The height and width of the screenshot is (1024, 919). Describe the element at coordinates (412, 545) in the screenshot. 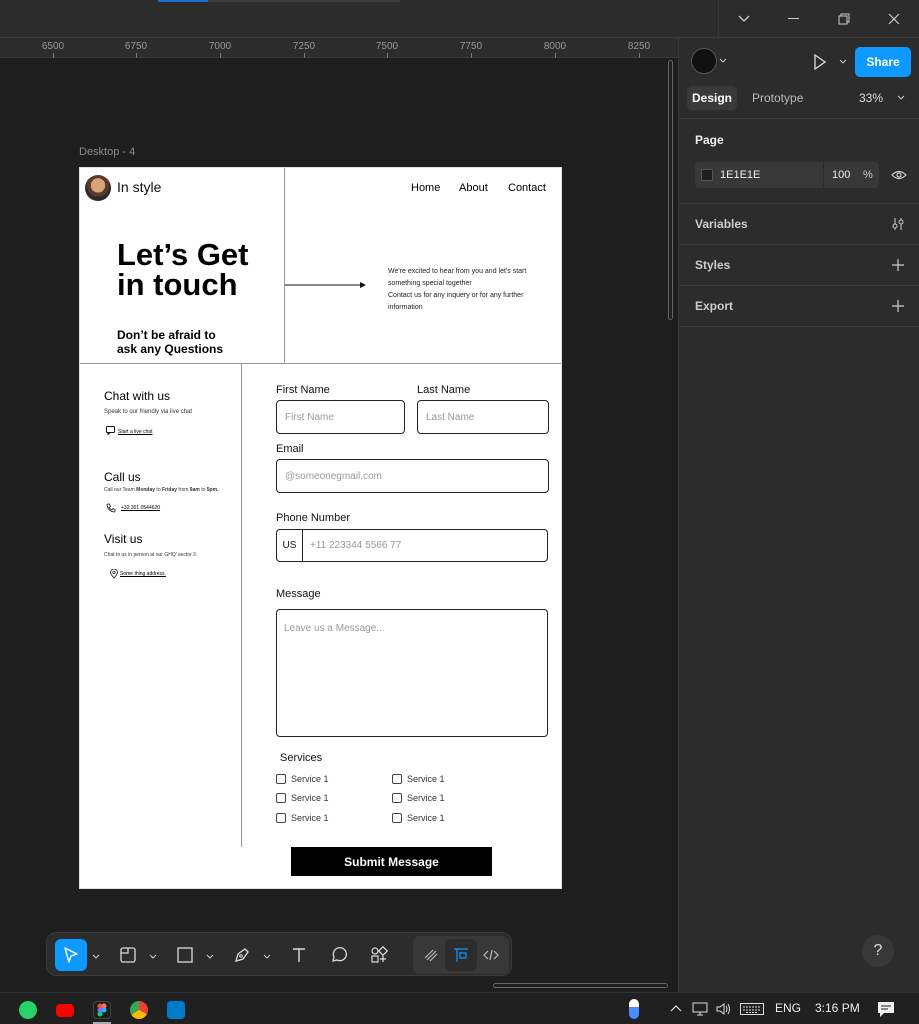

I see `phone-field: US +11 223344 5566 77` at that location.